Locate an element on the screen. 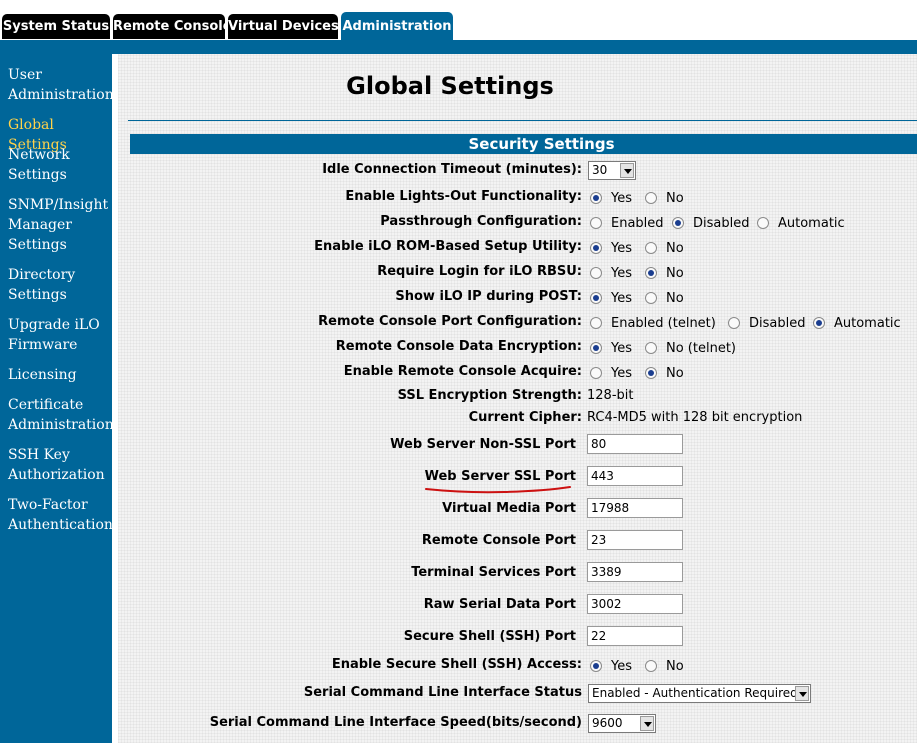 This screenshot has height=743, width=917. raw-serial-port-input is located at coordinates (635, 604).